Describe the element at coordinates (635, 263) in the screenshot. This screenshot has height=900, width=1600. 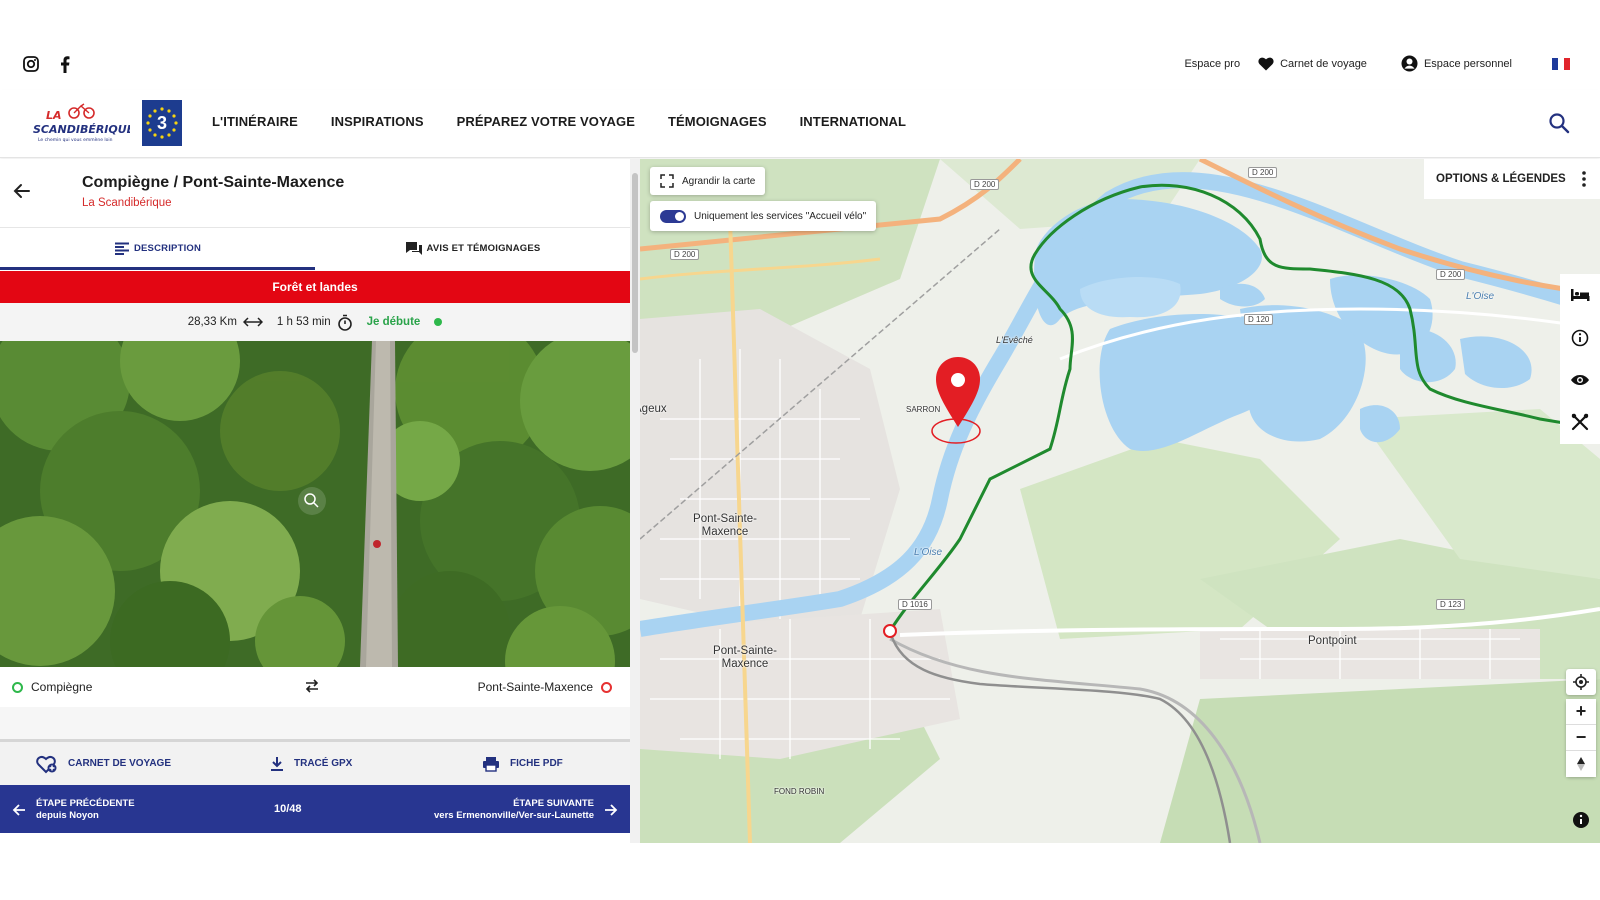
I see `scrollbar-thumb` at that location.